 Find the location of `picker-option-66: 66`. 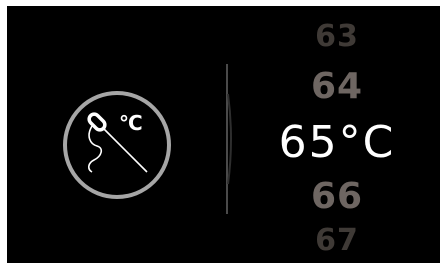

picker-option-66: 66 is located at coordinates (337, 197).